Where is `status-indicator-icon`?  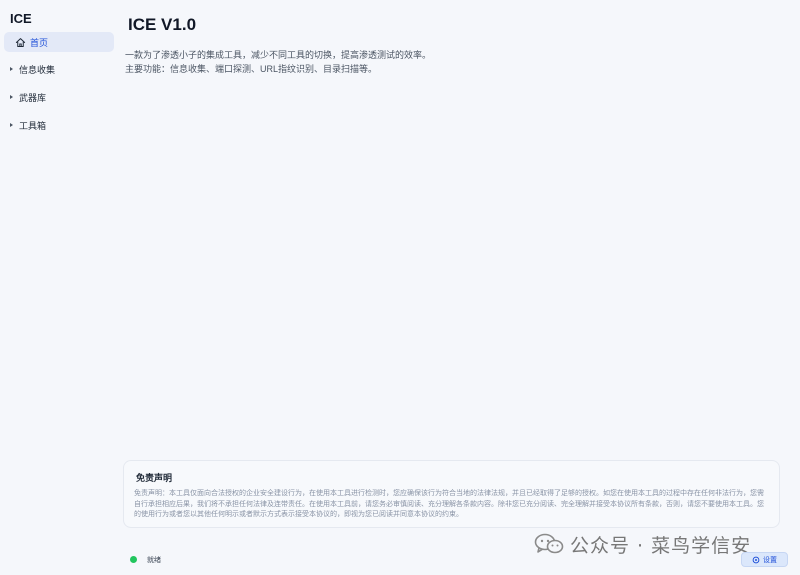 status-indicator-icon is located at coordinates (133, 559).